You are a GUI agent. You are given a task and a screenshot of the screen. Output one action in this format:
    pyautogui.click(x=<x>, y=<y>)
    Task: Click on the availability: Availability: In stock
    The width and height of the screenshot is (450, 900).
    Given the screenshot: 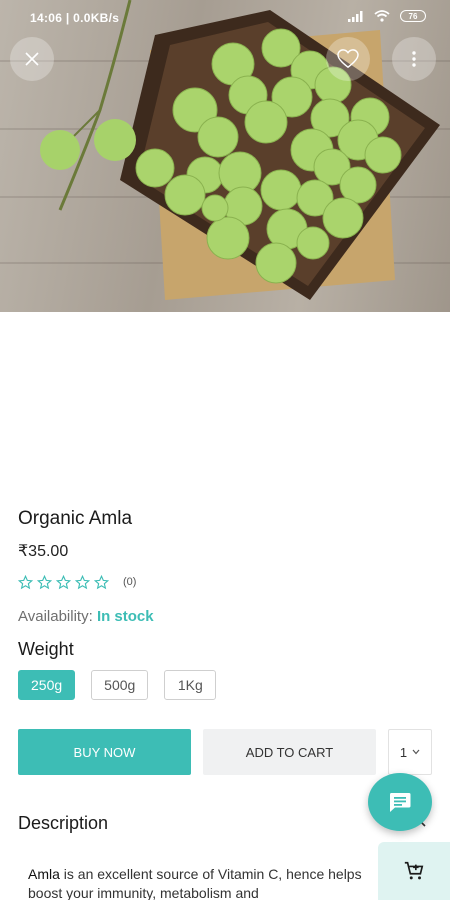 What is the action you would take?
    pyautogui.click(x=225, y=617)
    